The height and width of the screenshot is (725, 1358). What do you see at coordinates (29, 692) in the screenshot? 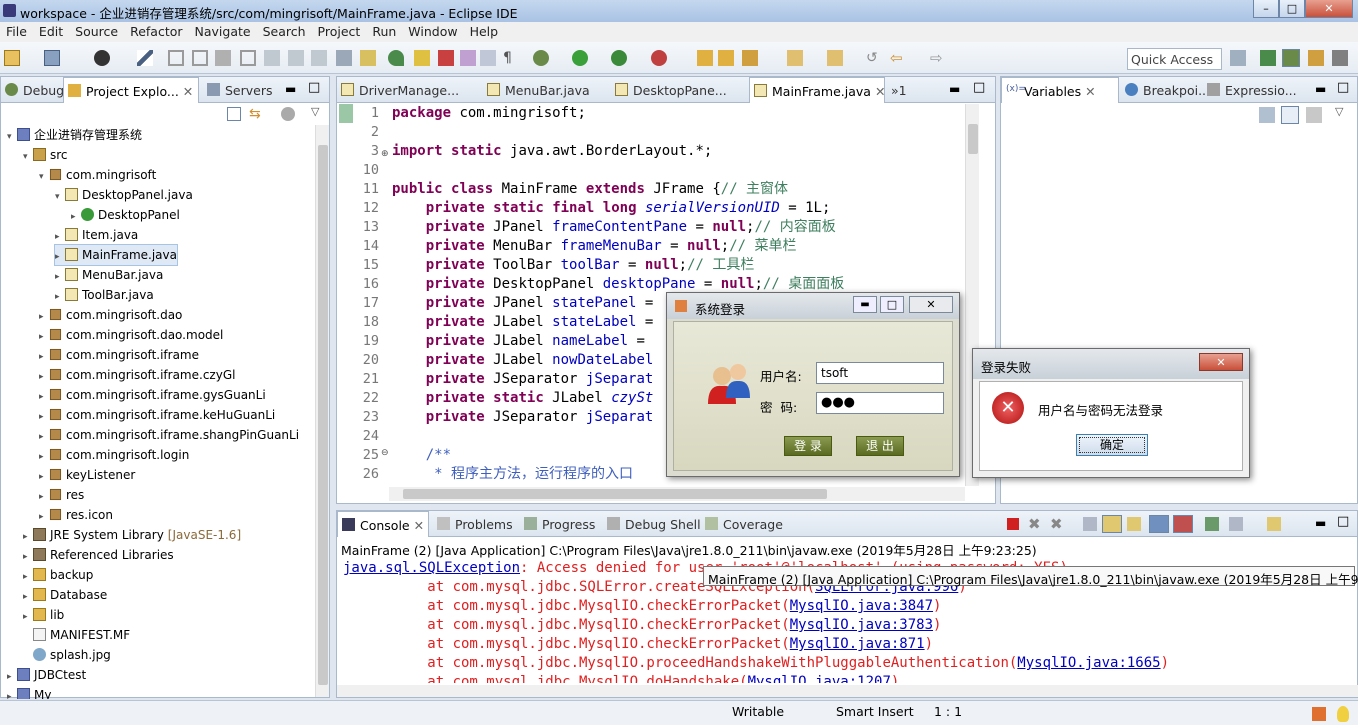
I see `tree-item: ▸ My` at bounding box center [29, 692].